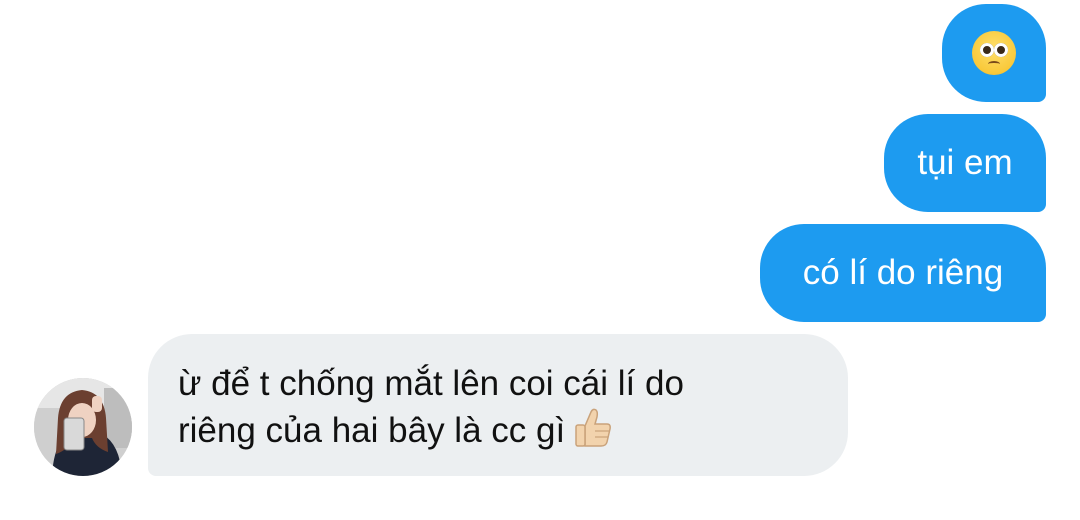 Image resolution: width=1080 pixels, height=520 pixels. What do you see at coordinates (593, 427) in the screenshot?
I see `thumbs-up-icon` at bounding box center [593, 427].